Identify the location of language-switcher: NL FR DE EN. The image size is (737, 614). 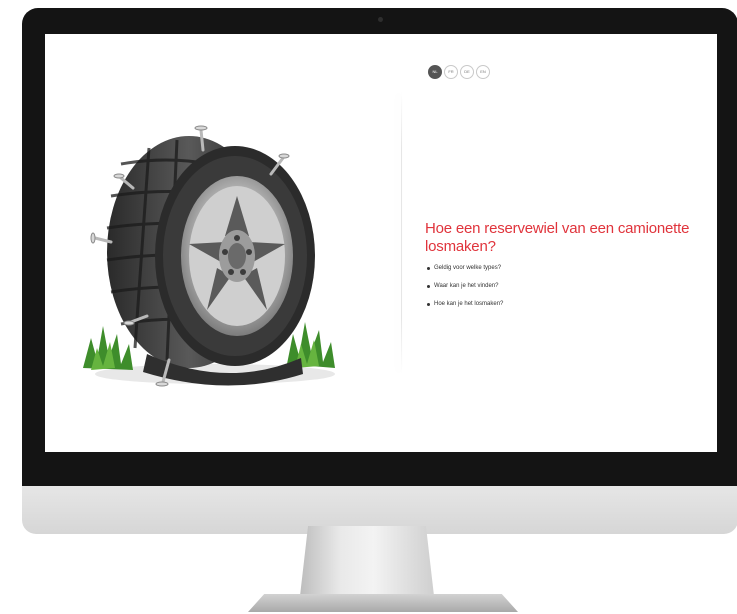
(459, 72).